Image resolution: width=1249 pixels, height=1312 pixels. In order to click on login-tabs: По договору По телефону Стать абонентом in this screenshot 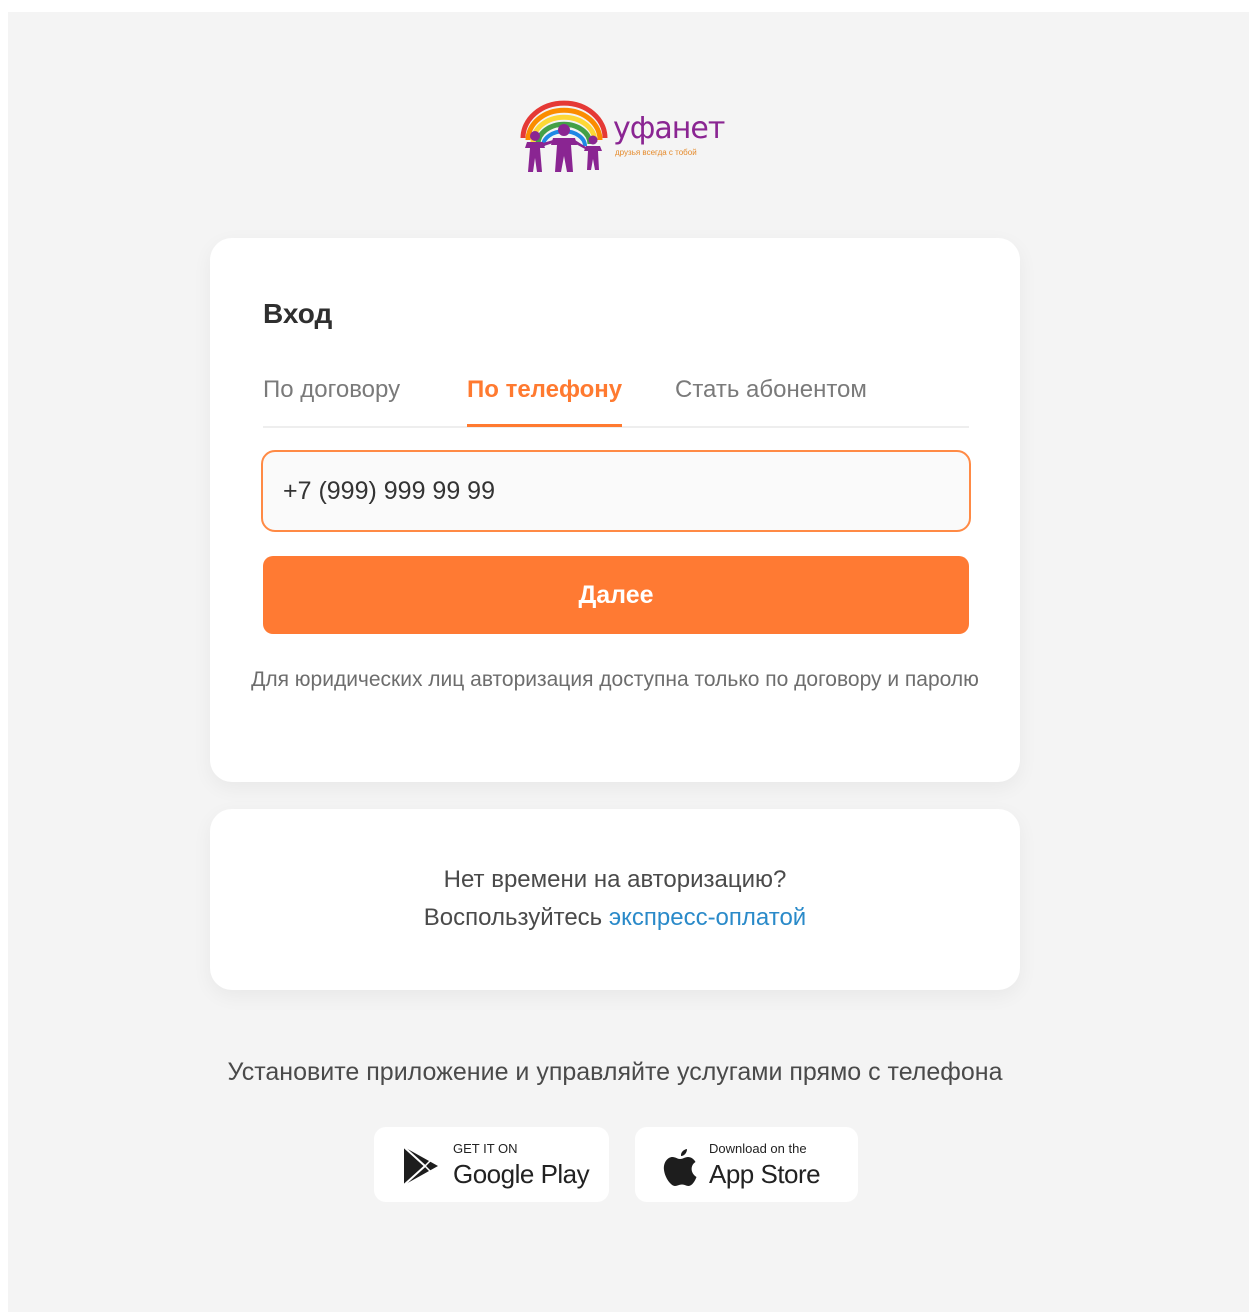, I will do `click(616, 398)`.